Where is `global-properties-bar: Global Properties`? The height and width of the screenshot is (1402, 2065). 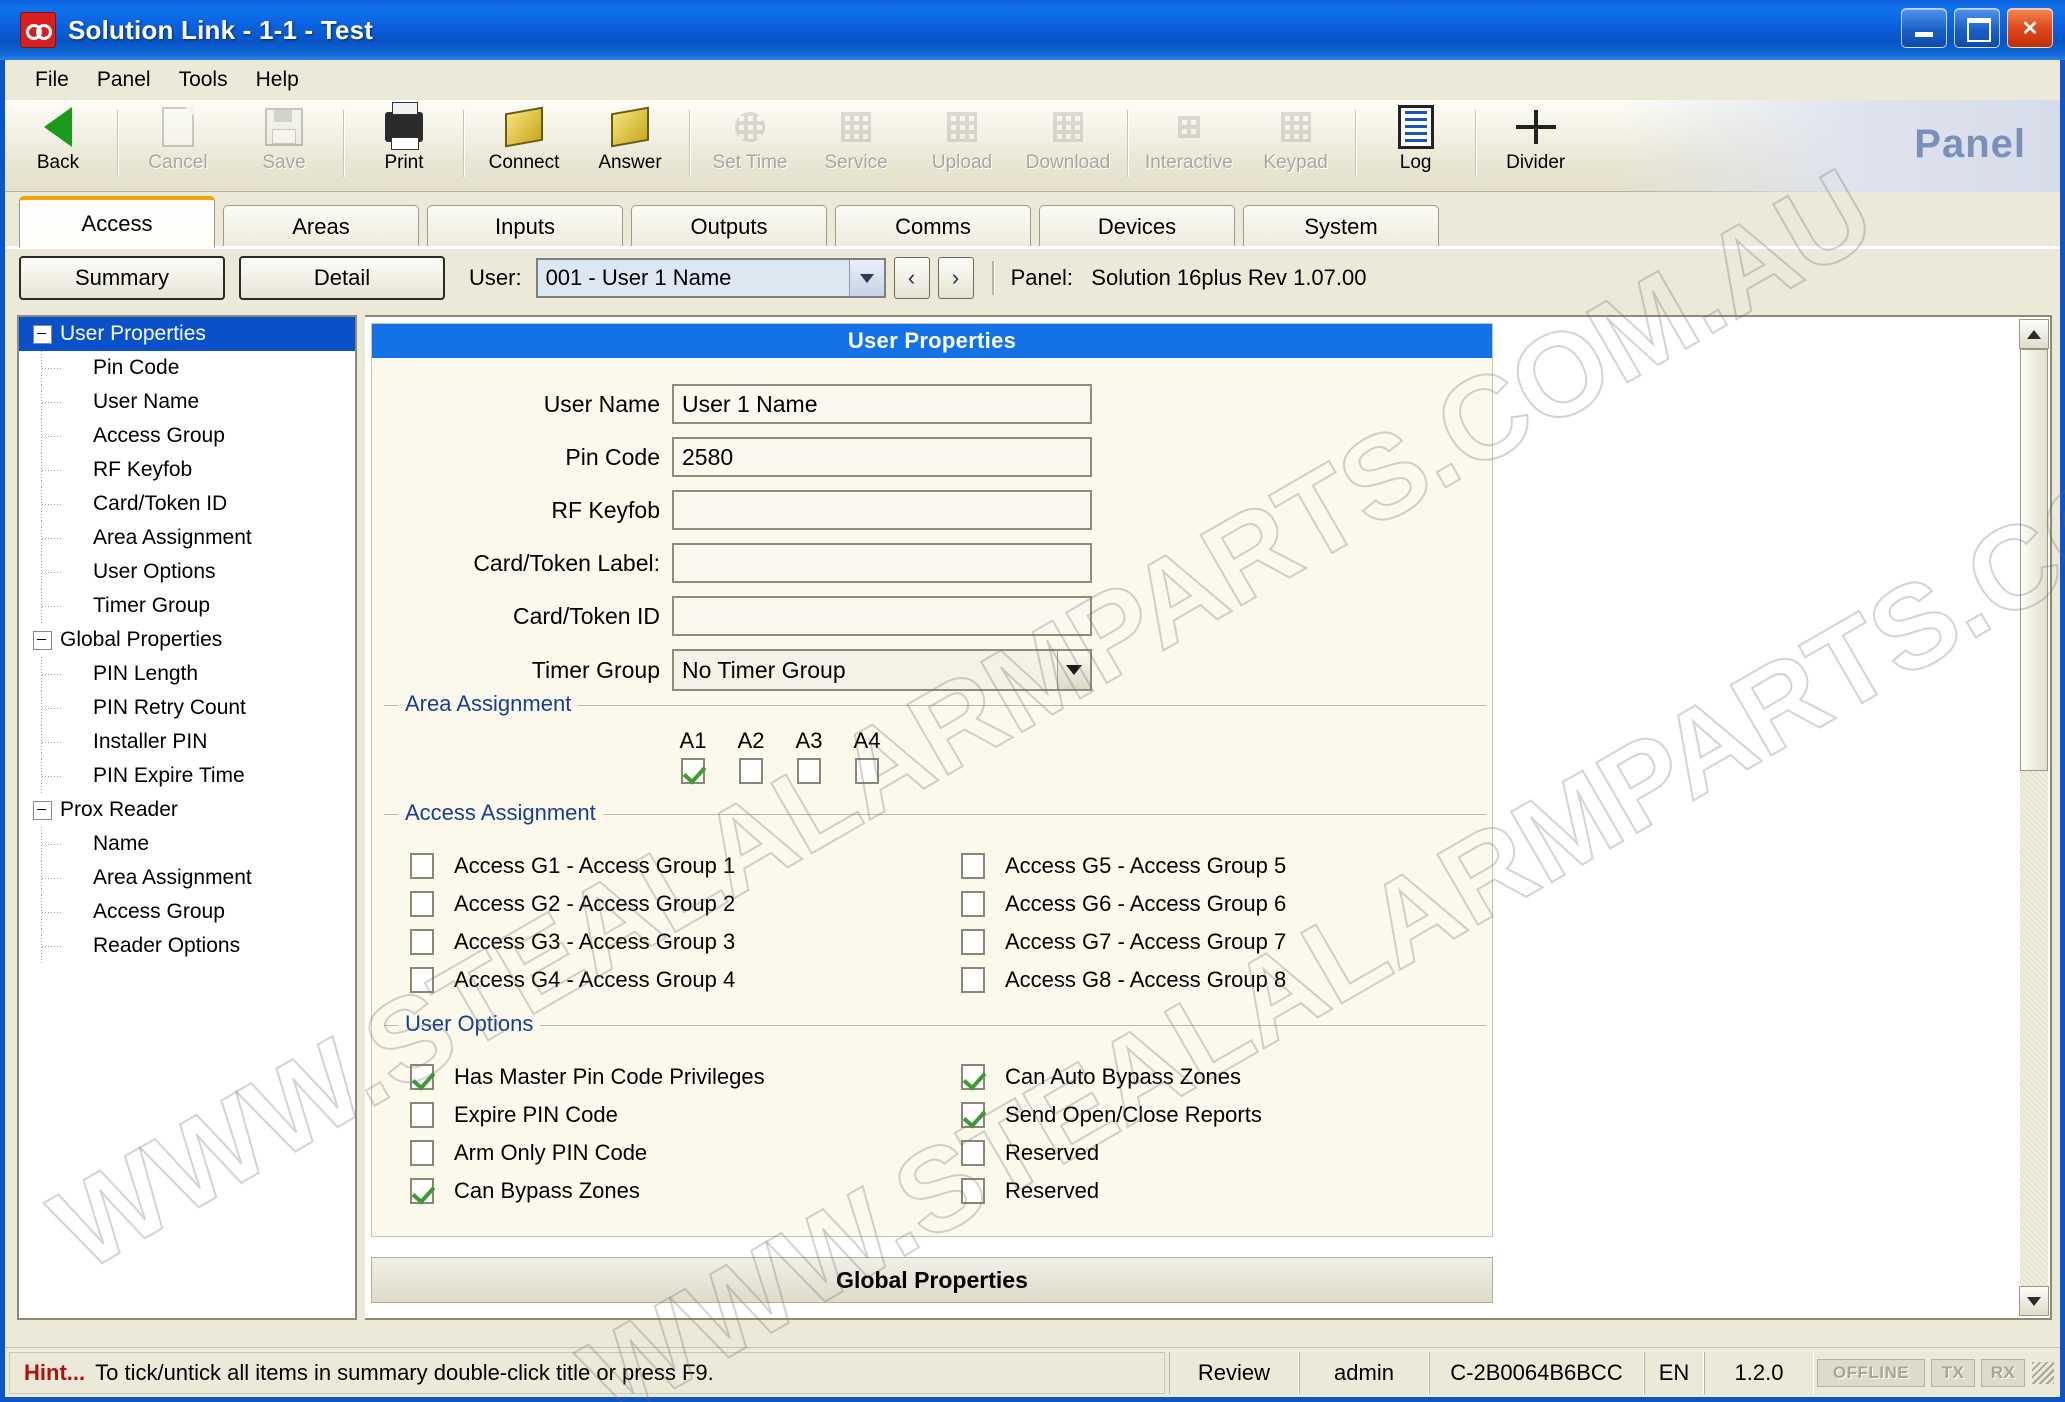
global-properties-bar: Global Properties is located at coordinates (932, 1280).